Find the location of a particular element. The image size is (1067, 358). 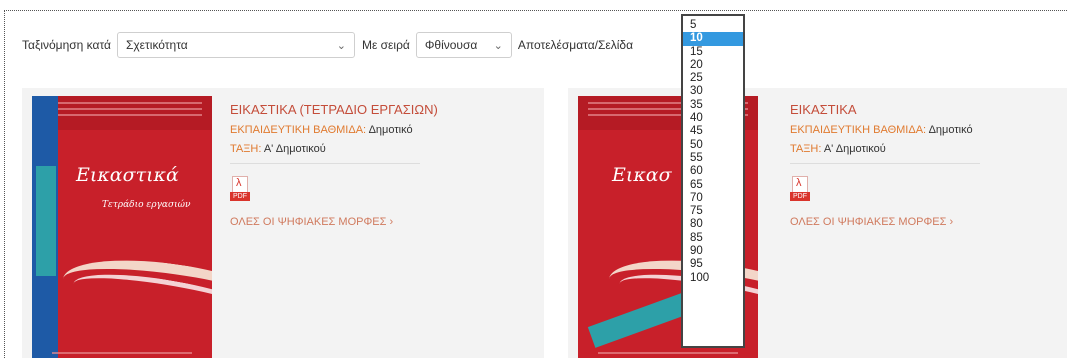

per-page-option: 35 is located at coordinates (713, 105).